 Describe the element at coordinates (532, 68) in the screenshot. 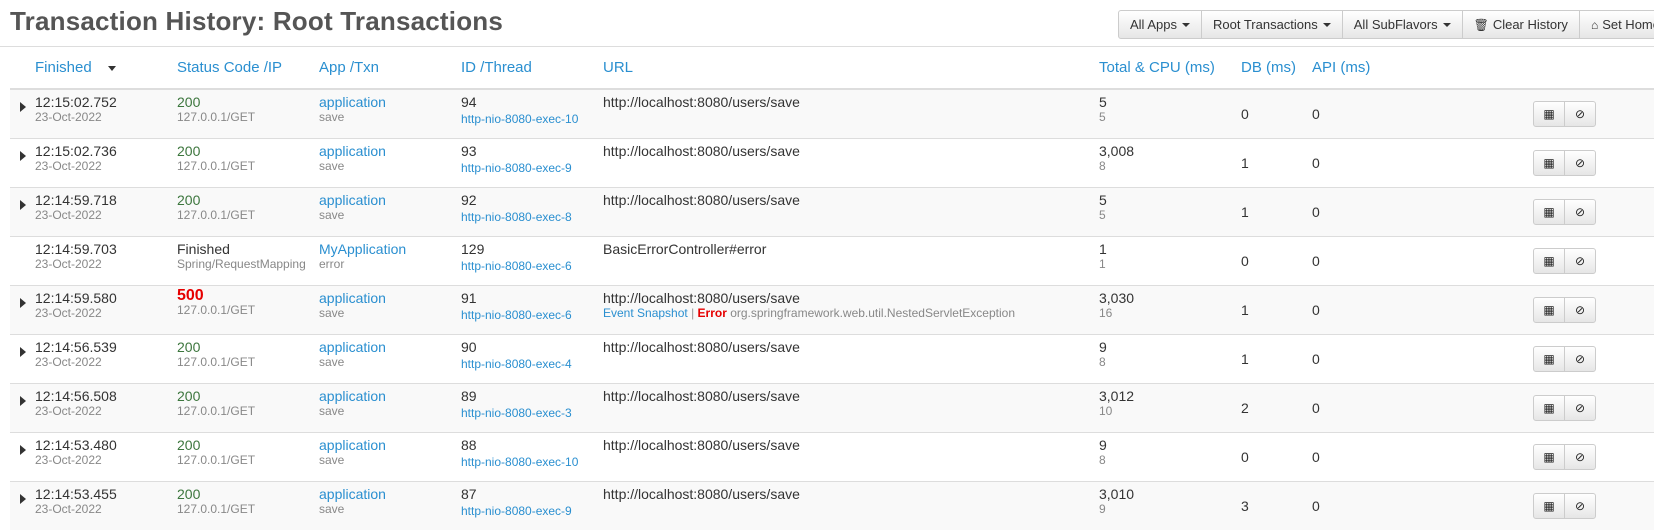

I see `column-id: ID /Thread` at that location.